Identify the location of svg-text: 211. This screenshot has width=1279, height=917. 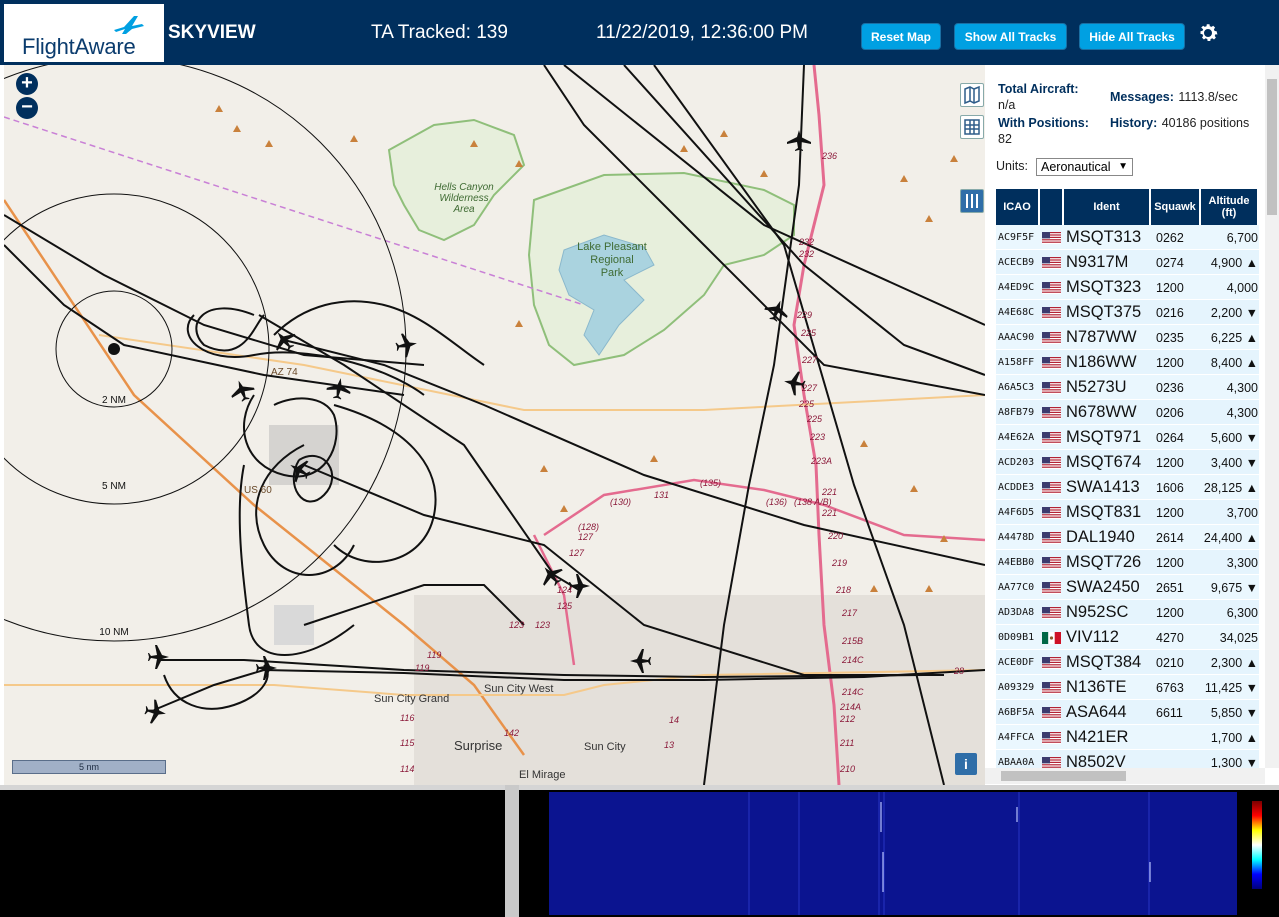
(846, 743).